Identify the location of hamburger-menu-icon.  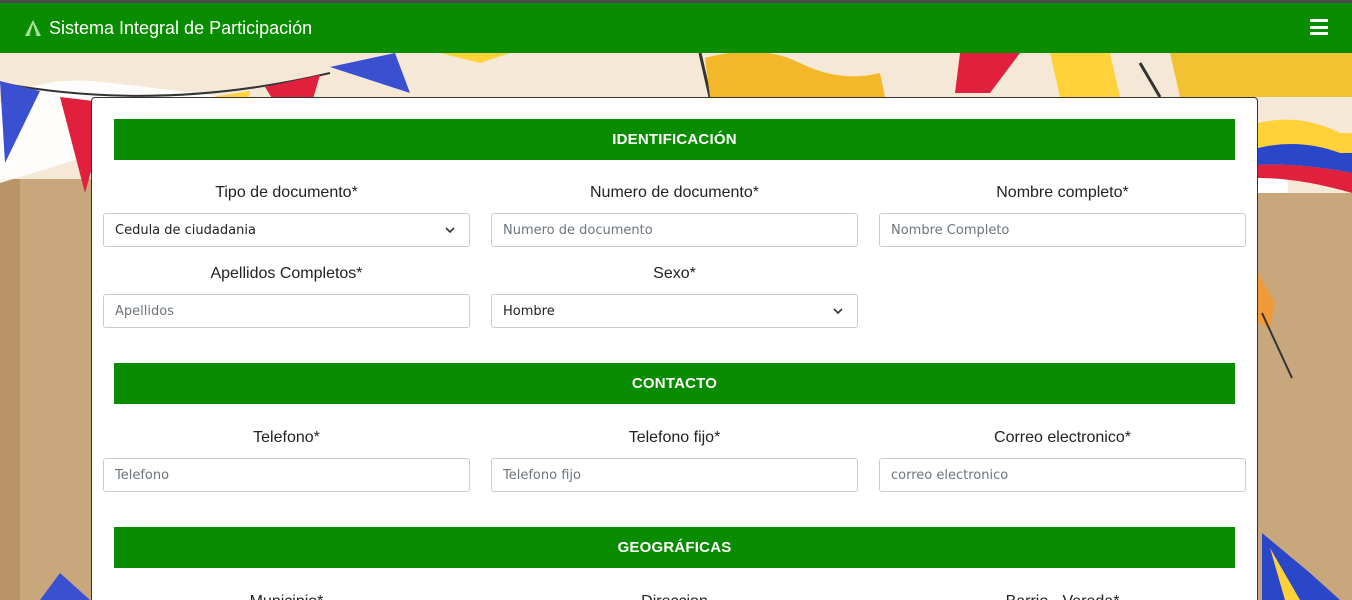
(1319, 27).